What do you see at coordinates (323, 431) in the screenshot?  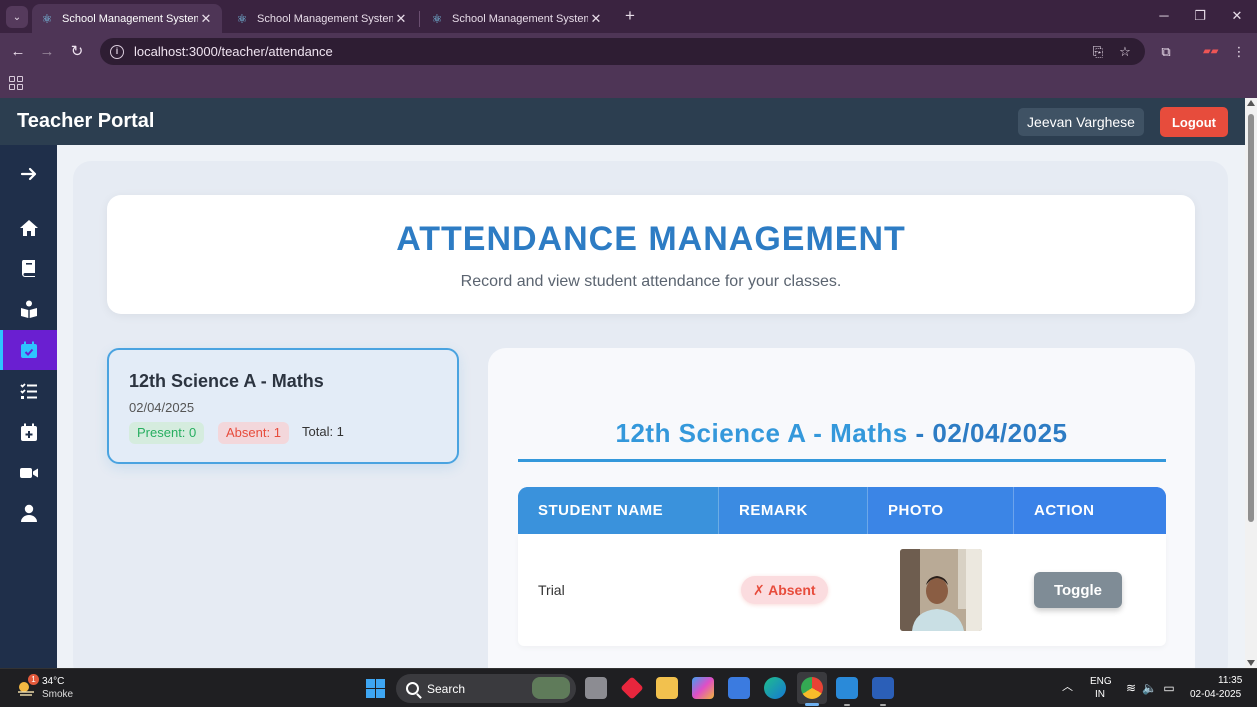 I see `total-count: Total: 1` at bounding box center [323, 431].